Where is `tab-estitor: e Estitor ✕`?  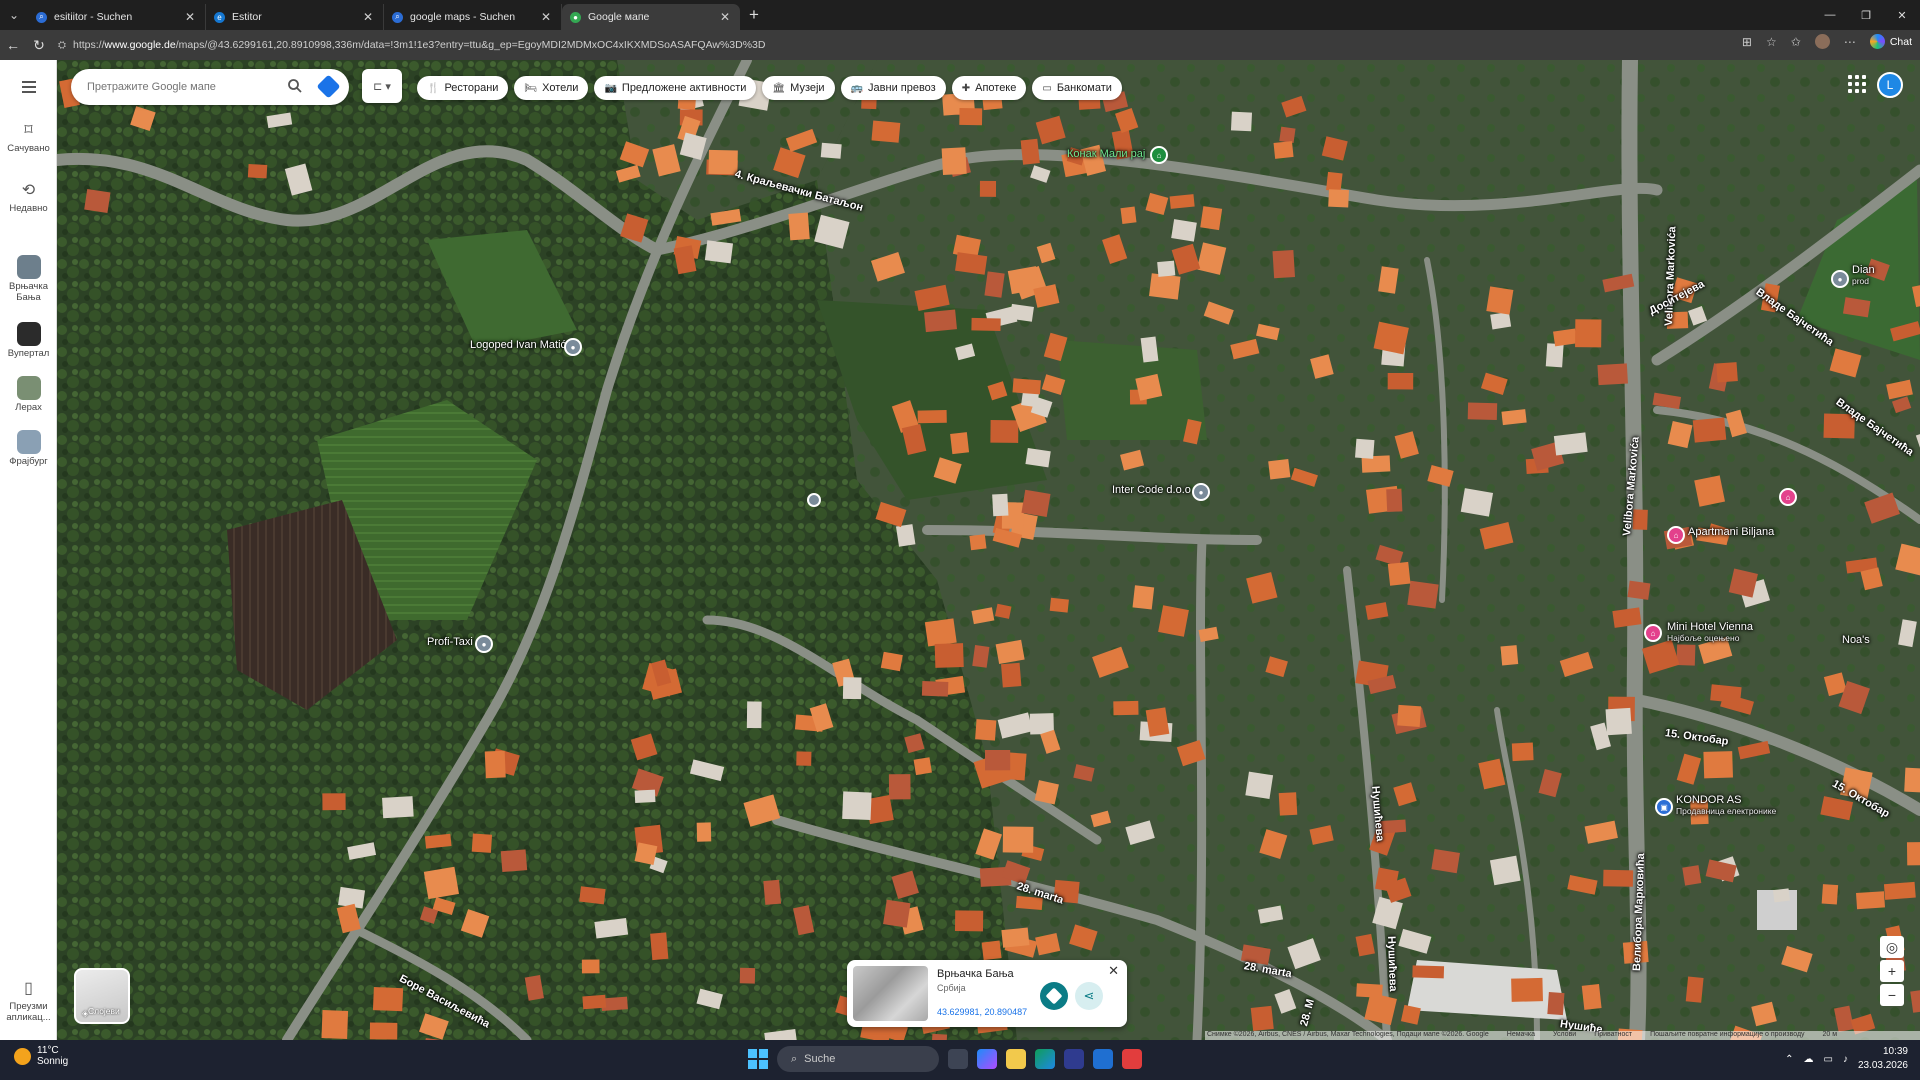 tab-estitor: e Estitor ✕ is located at coordinates (295, 17).